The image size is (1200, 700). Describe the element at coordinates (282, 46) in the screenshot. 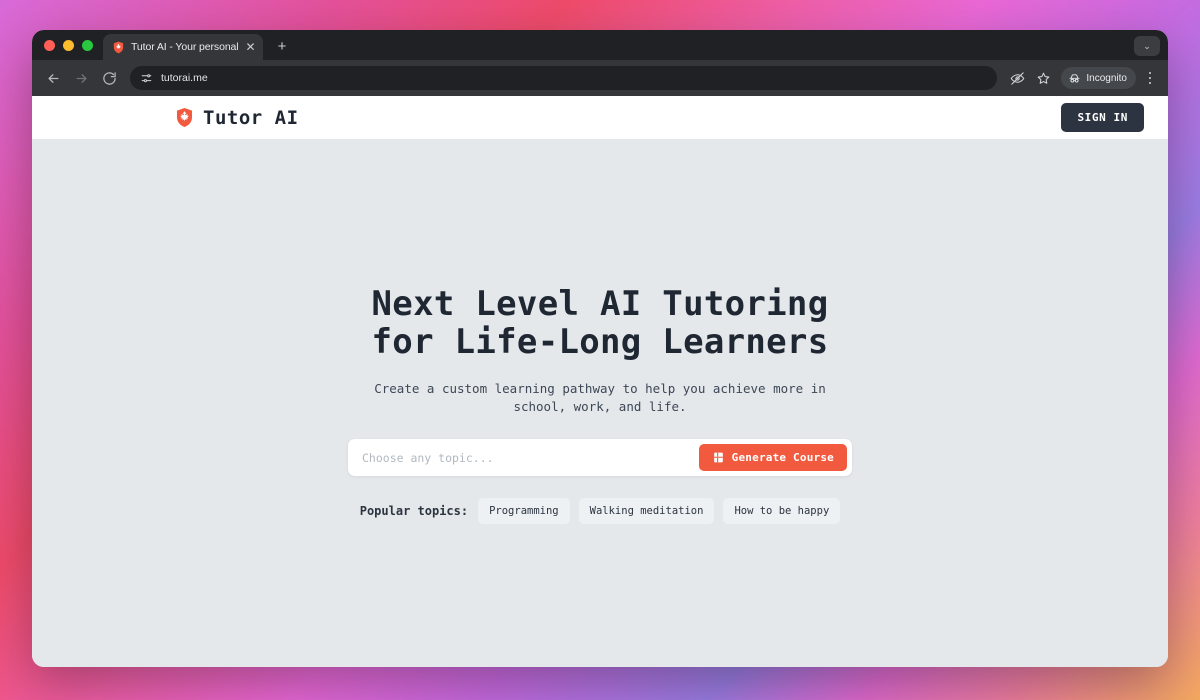

I see `new-tab-button: +` at that location.